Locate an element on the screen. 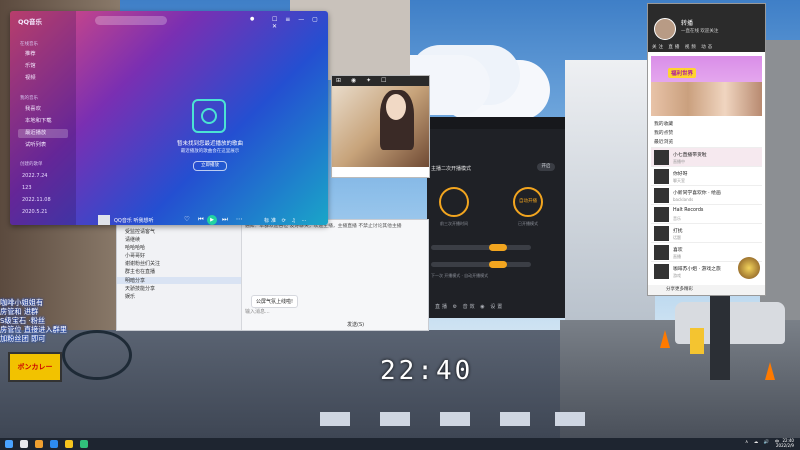  dark-app-titlebar is located at coordinates (496, 123).